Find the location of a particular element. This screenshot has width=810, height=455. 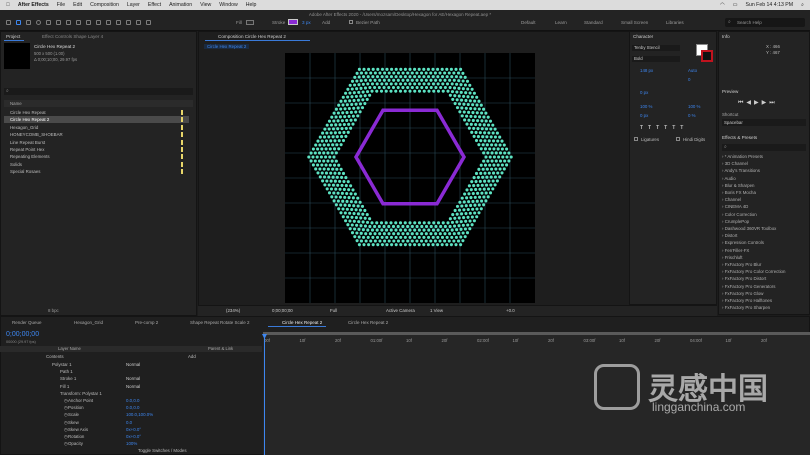

view-layout-select: 1 View is located at coordinates (436, 310).